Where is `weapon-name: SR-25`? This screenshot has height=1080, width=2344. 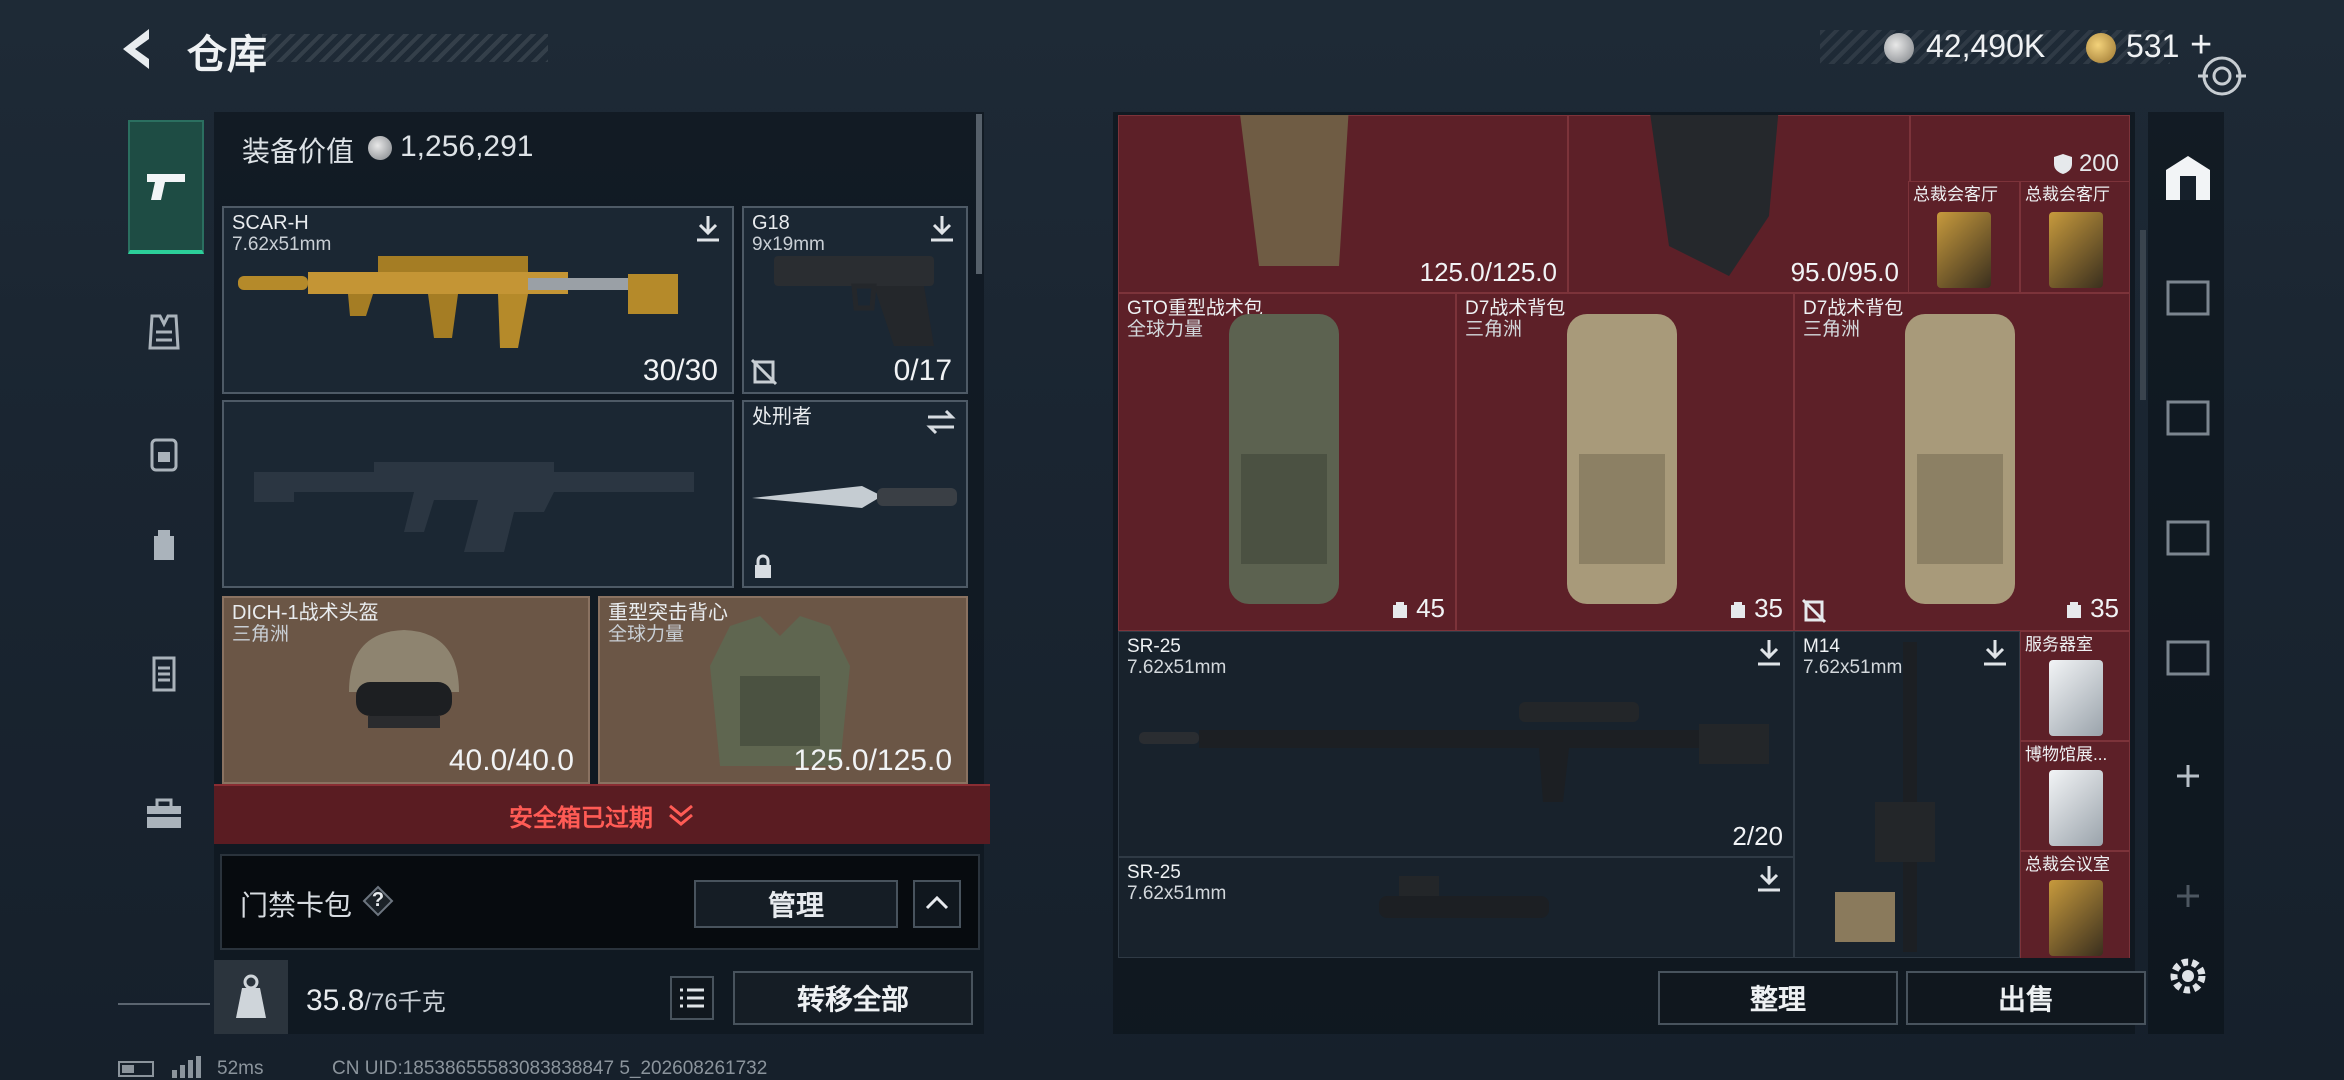
weapon-name: SR-25 is located at coordinates (1154, 872).